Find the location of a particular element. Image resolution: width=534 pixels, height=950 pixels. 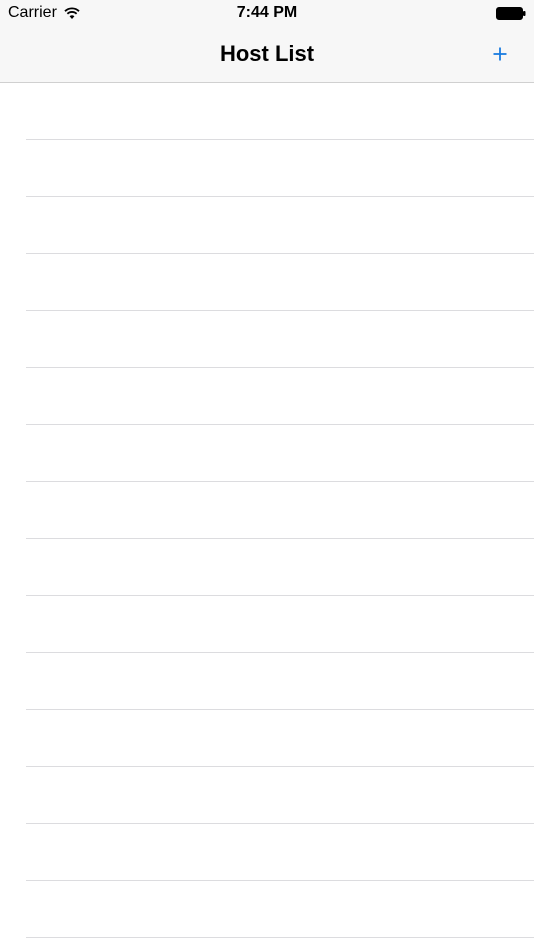

status-time: 7:44 PM is located at coordinates (267, 12).